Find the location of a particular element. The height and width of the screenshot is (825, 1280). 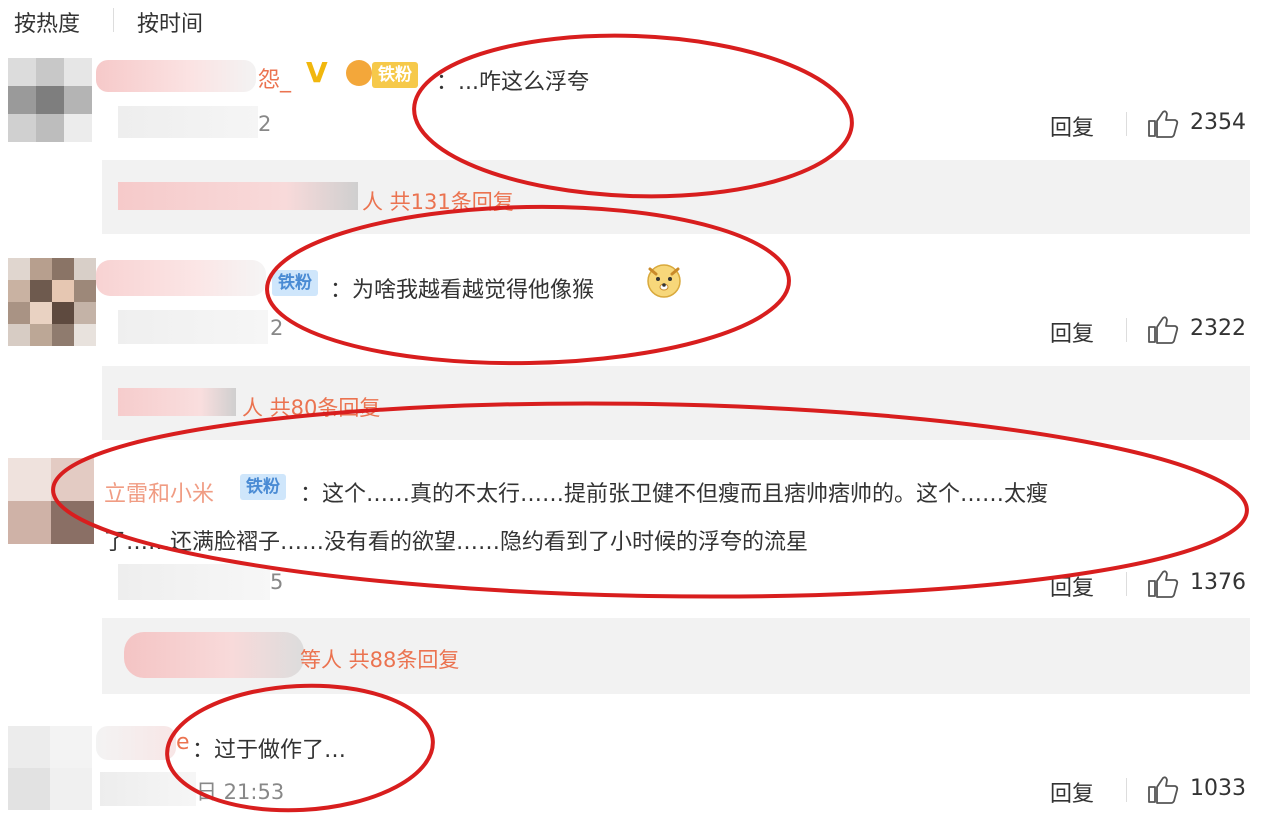

sort-tab-bar: 按热度 按时间 is located at coordinates (640, 22).